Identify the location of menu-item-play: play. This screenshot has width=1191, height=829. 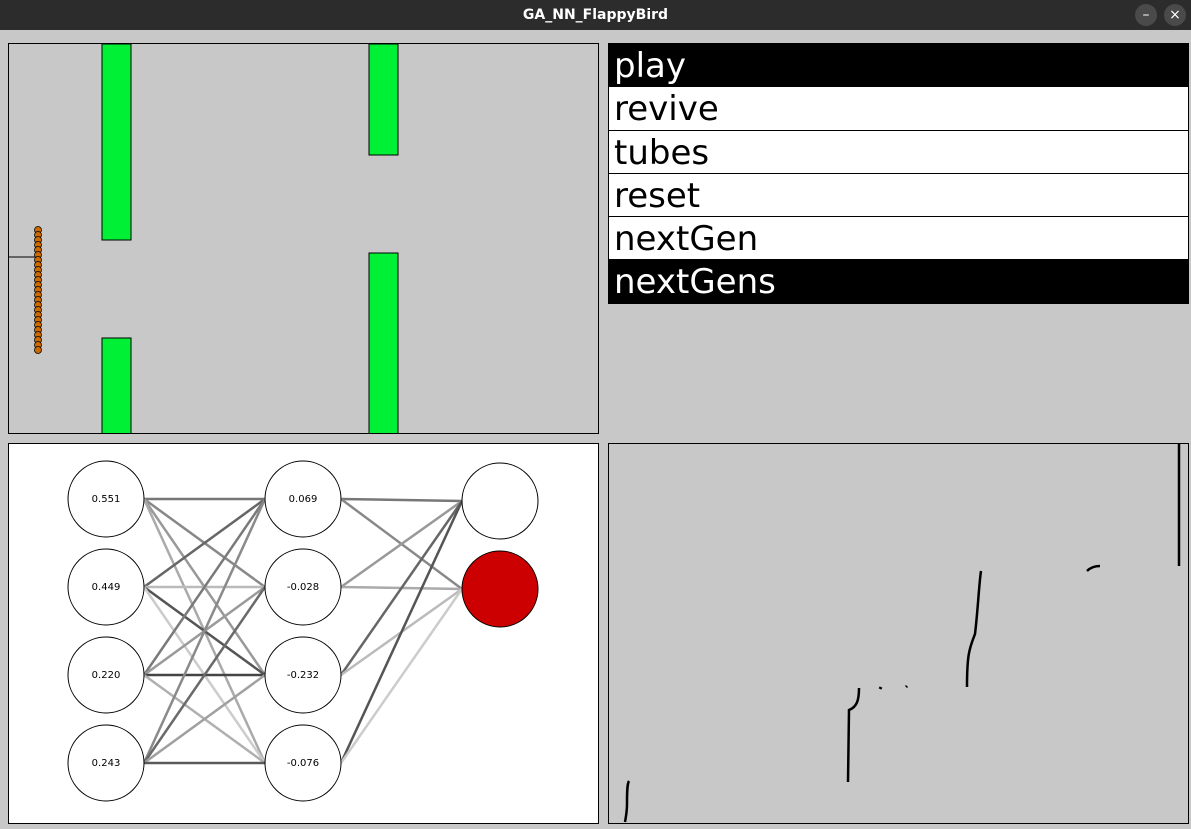
(898, 65).